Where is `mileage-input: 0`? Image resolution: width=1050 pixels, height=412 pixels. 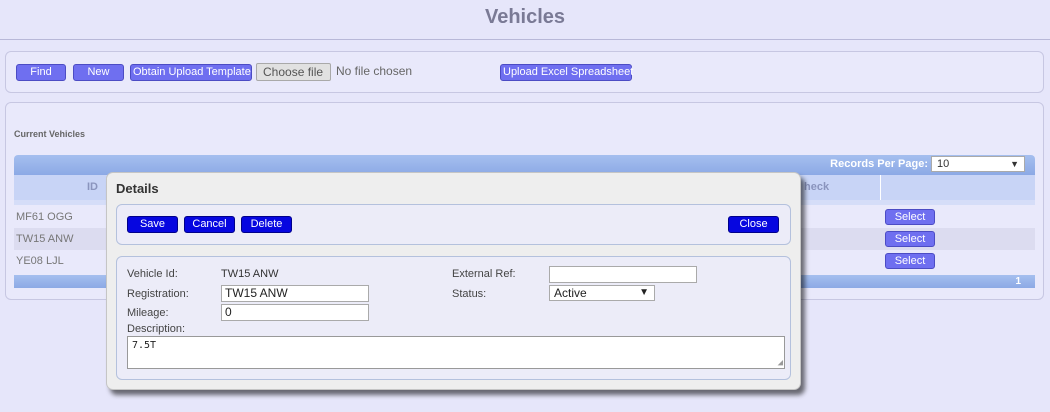 mileage-input: 0 is located at coordinates (295, 312).